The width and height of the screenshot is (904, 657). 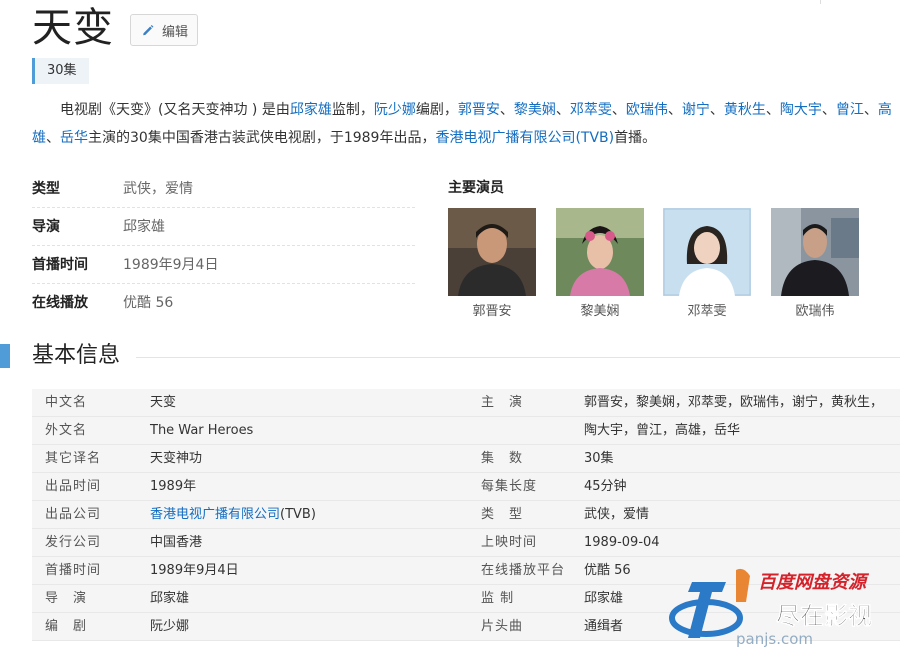 What do you see at coordinates (73, 486) in the screenshot?
I see `field-label: 出品时间` at bounding box center [73, 486].